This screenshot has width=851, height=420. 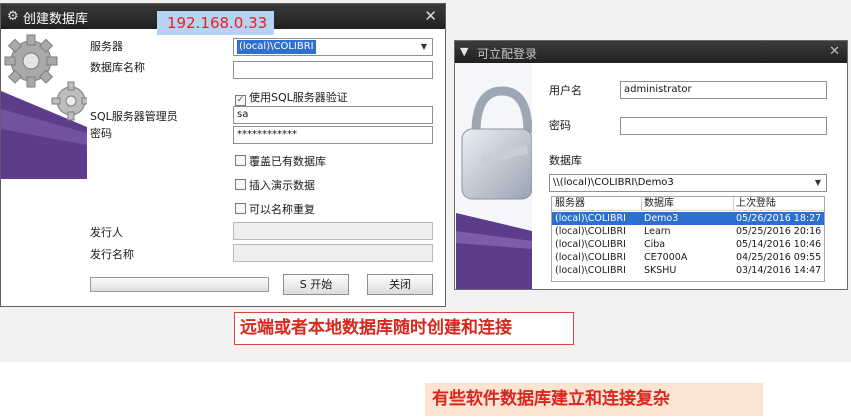 What do you see at coordinates (464, 51) in the screenshot?
I see `filter-funnel-icon: ▼` at bounding box center [464, 51].